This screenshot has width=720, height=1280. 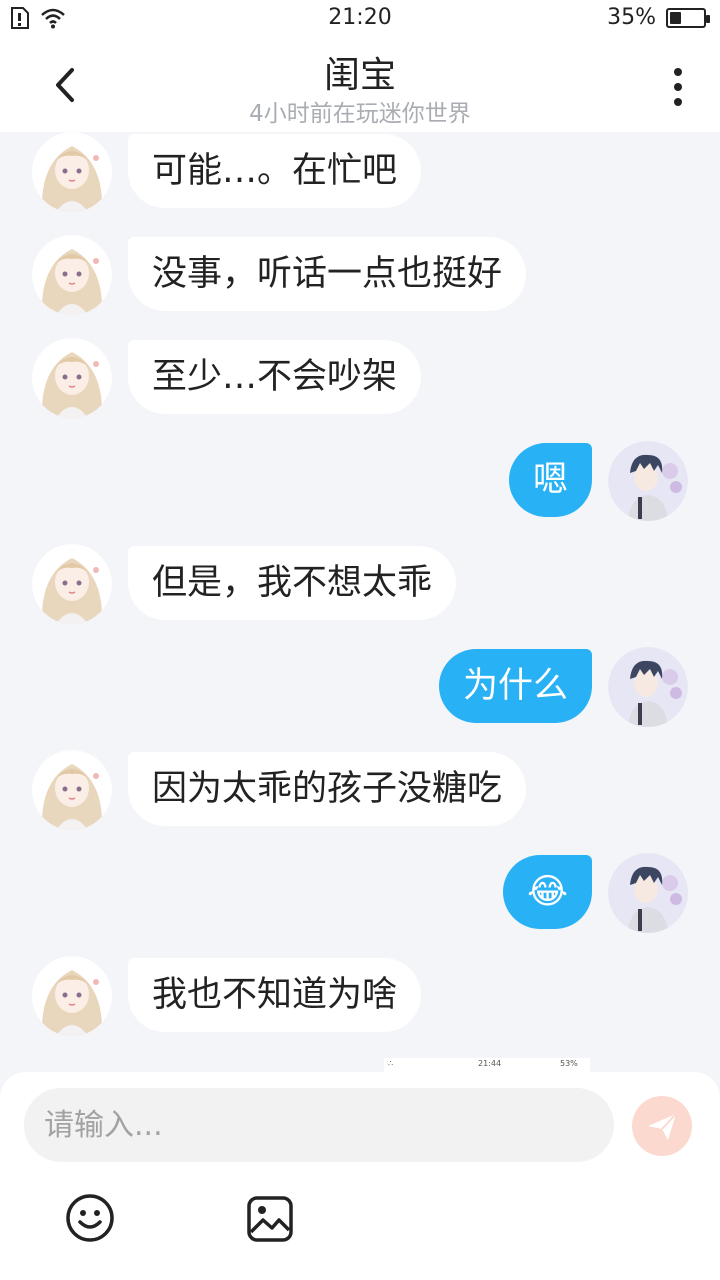 I want to click on contact-status: 4小时前在玩迷你世界, so click(x=360, y=114).